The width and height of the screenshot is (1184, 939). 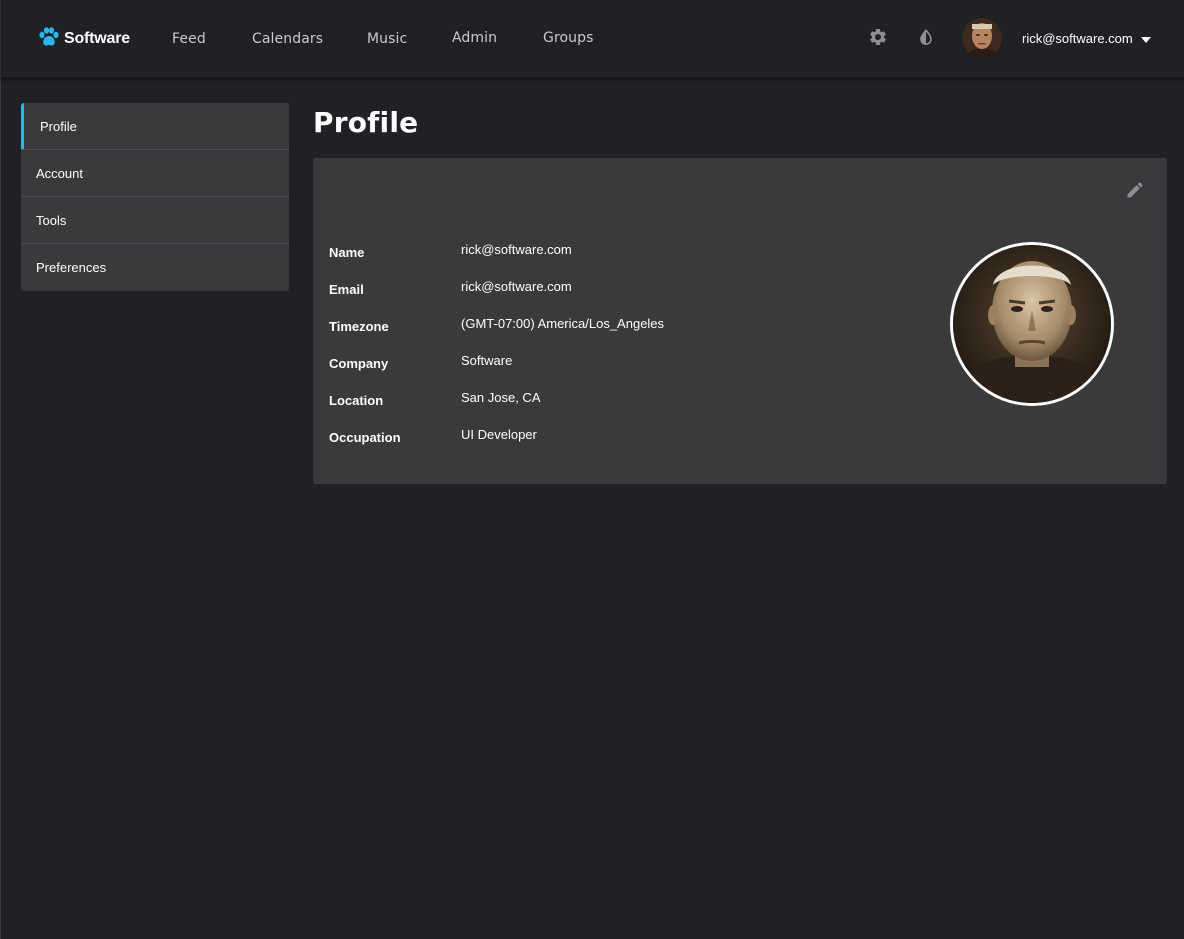 What do you see at coordinates (450, 252) in the screenshot?
I see `profile-field-name: Name rick@software.com` at bounding box center [450, 252].